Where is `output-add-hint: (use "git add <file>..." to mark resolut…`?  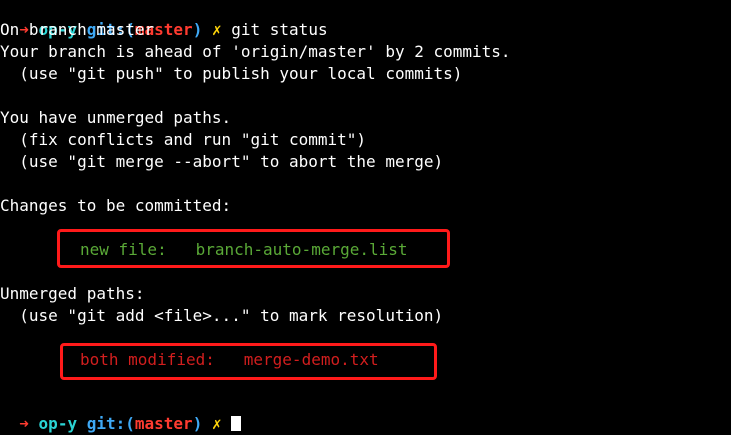 output-add-hint: (use "git add <file>..." to mark resolut… is located at coordinates (222, 315).